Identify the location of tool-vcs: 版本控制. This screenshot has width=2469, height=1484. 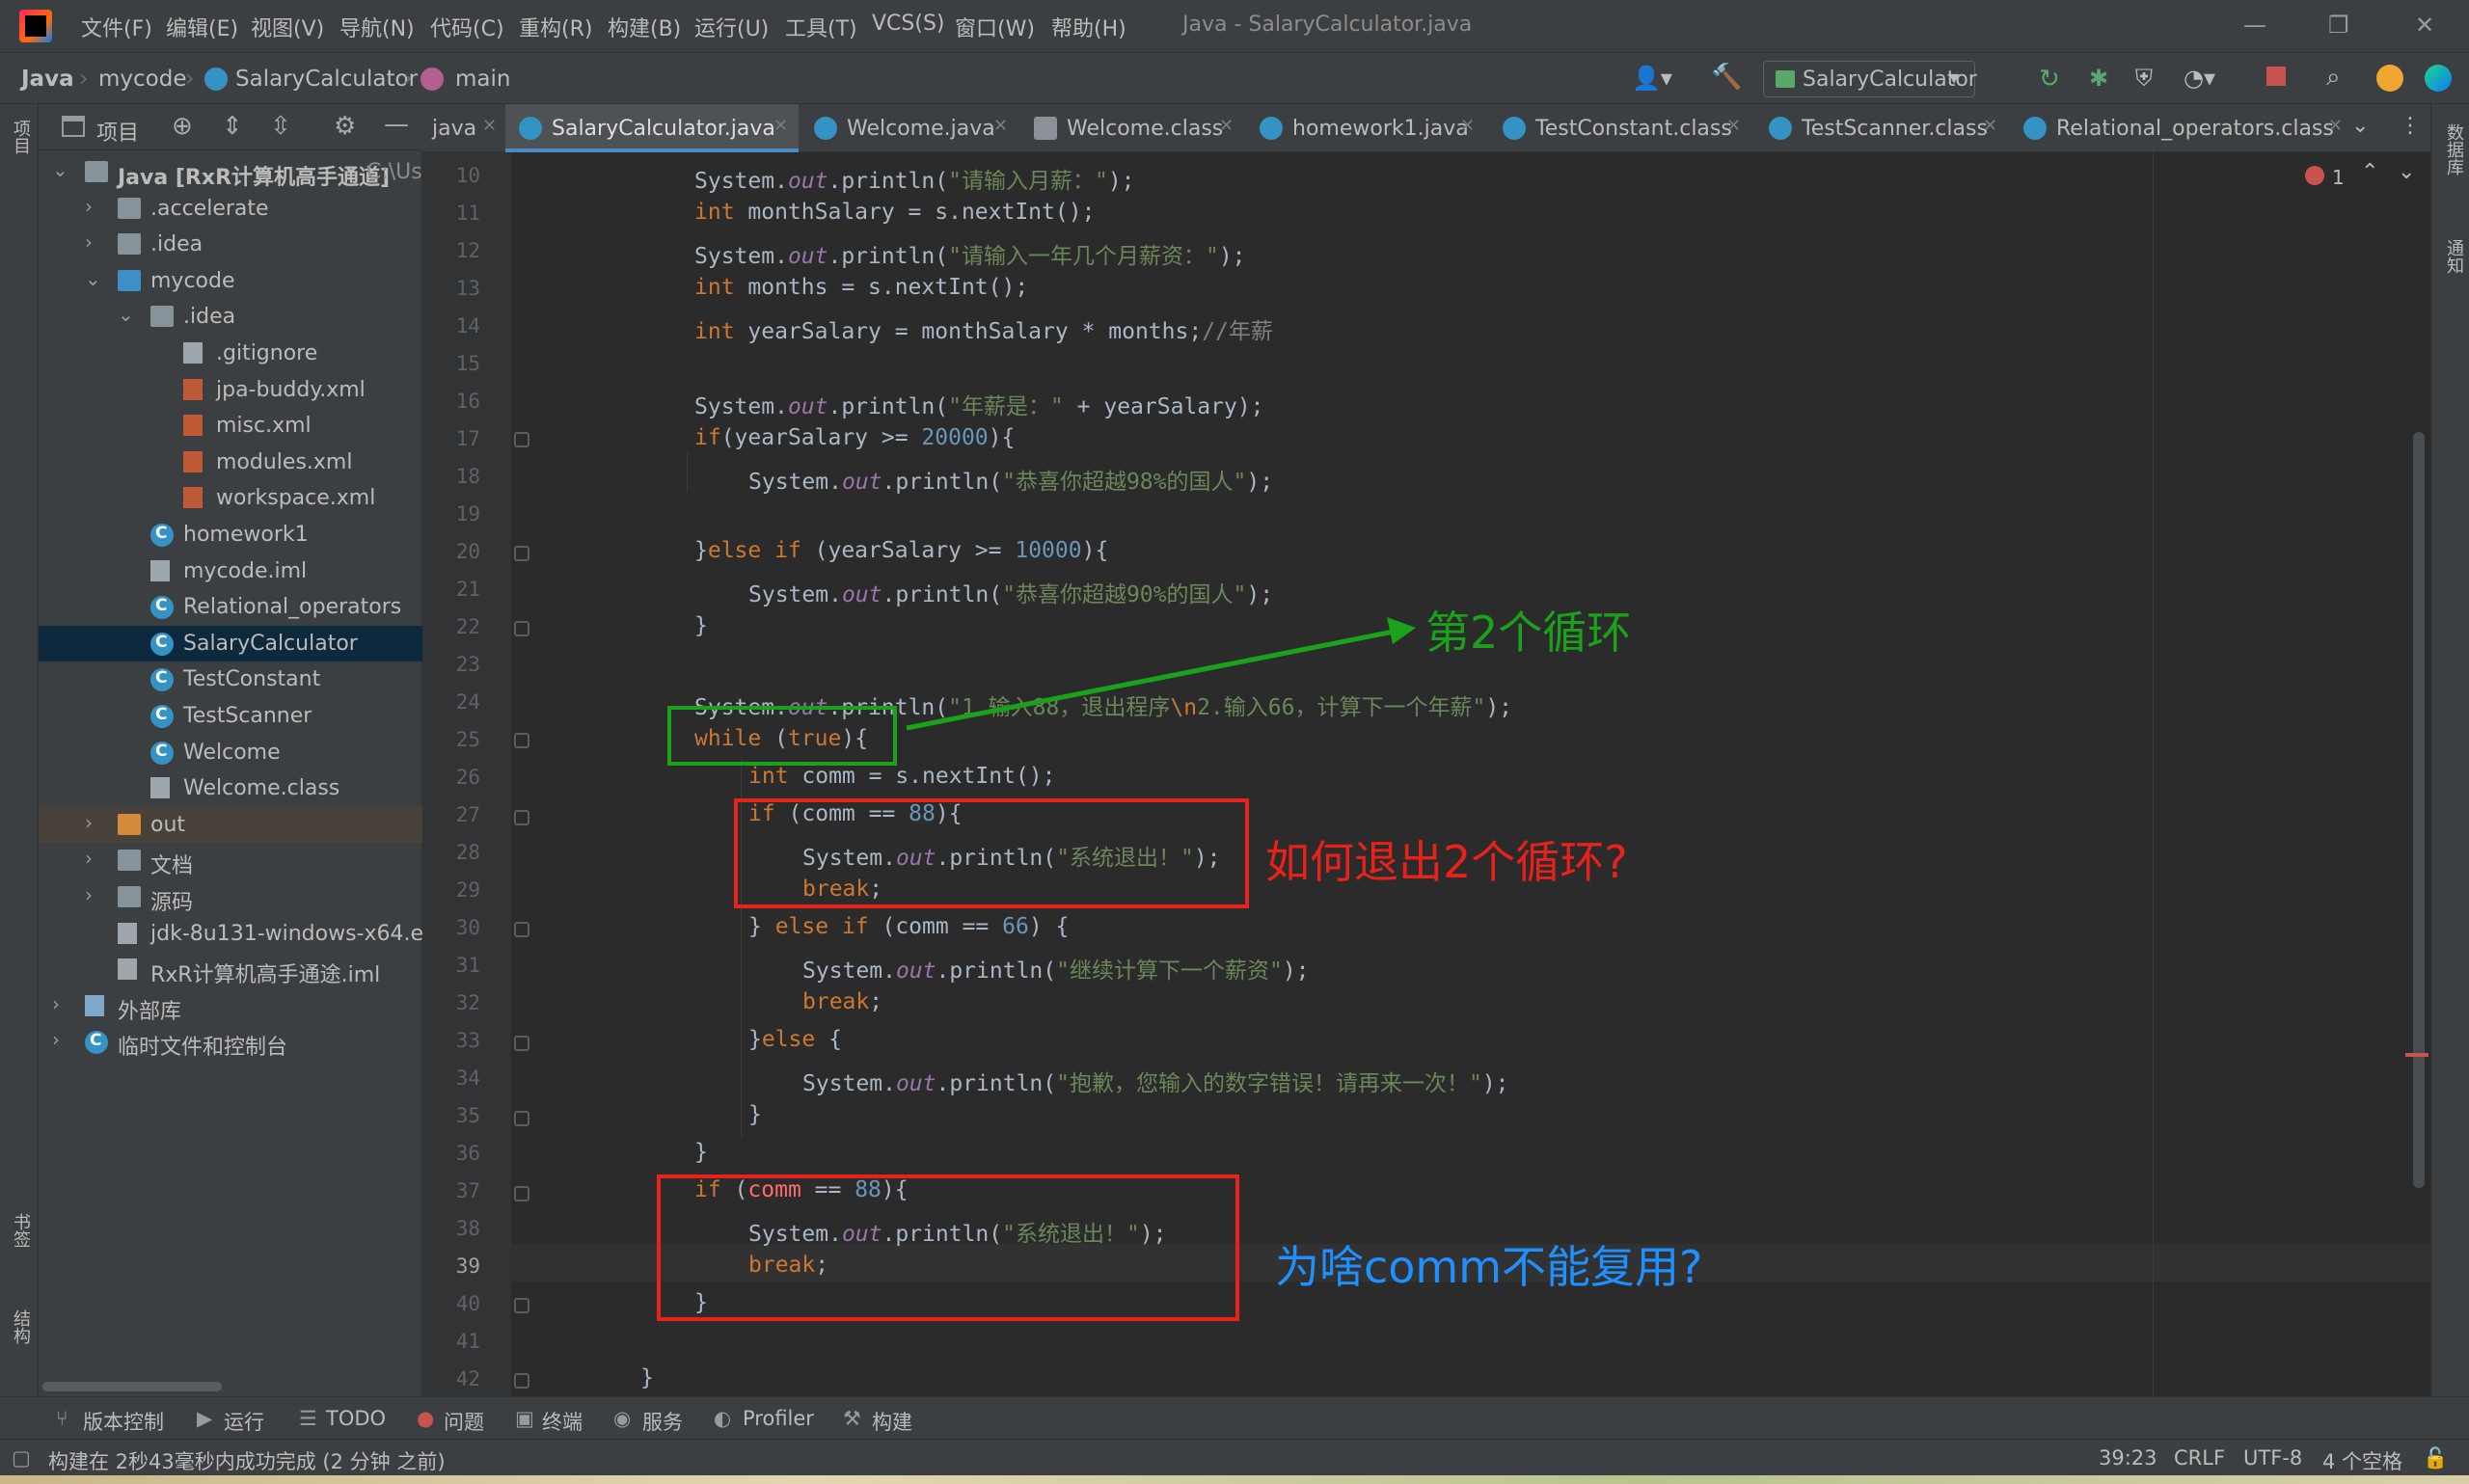
(124, 1421).